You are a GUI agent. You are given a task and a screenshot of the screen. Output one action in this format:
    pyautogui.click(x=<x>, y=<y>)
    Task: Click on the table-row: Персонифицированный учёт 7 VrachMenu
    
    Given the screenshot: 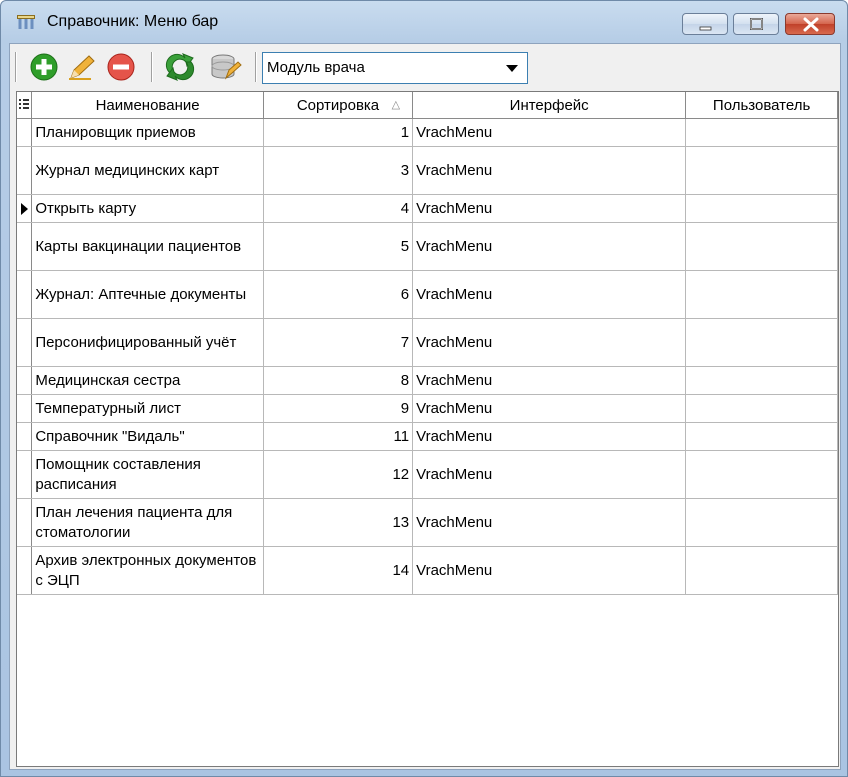 What is the action you would take?
    pyautogui.click(x=427, y=342)
    